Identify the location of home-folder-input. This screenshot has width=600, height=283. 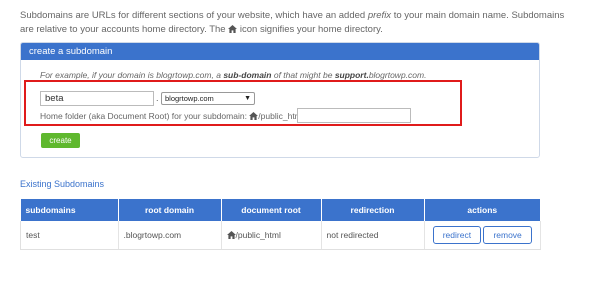
(354, 115).